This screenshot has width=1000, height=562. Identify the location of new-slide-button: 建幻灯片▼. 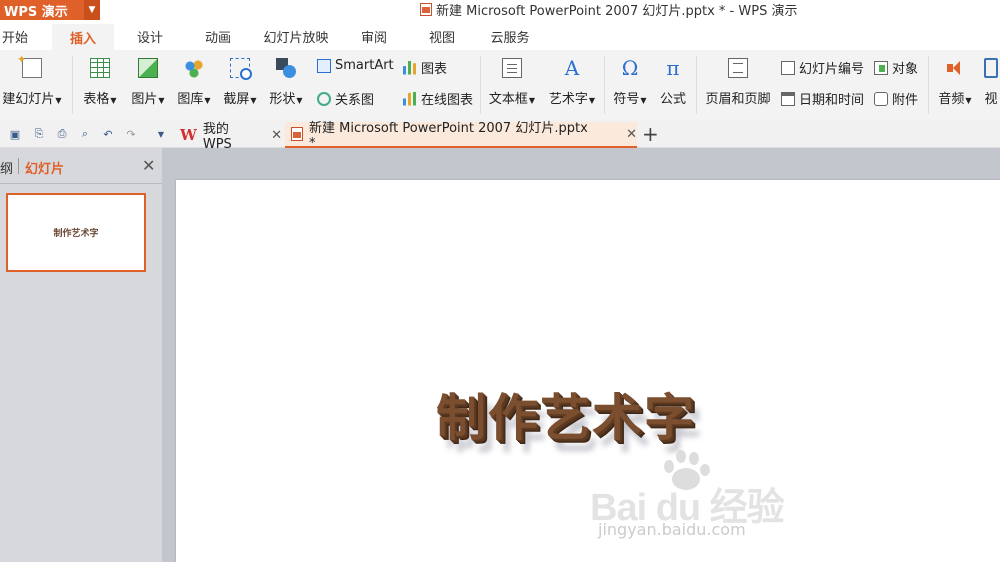
(32, 78).